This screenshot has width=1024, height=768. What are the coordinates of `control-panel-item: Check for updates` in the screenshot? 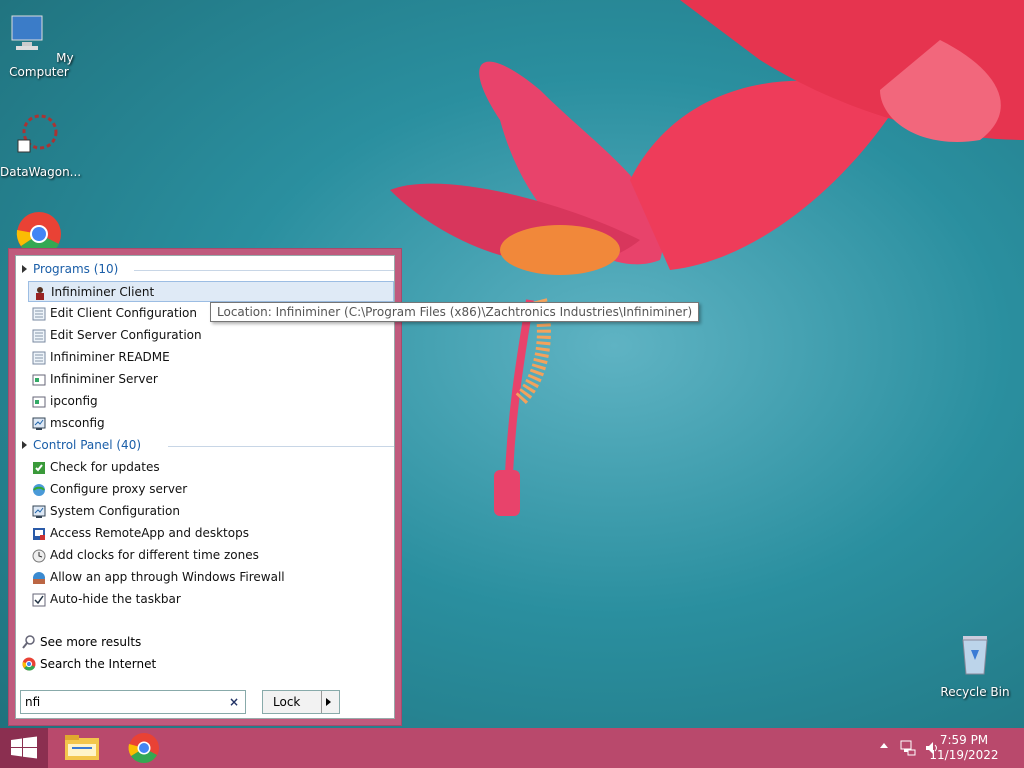 It's located at (211, 467).